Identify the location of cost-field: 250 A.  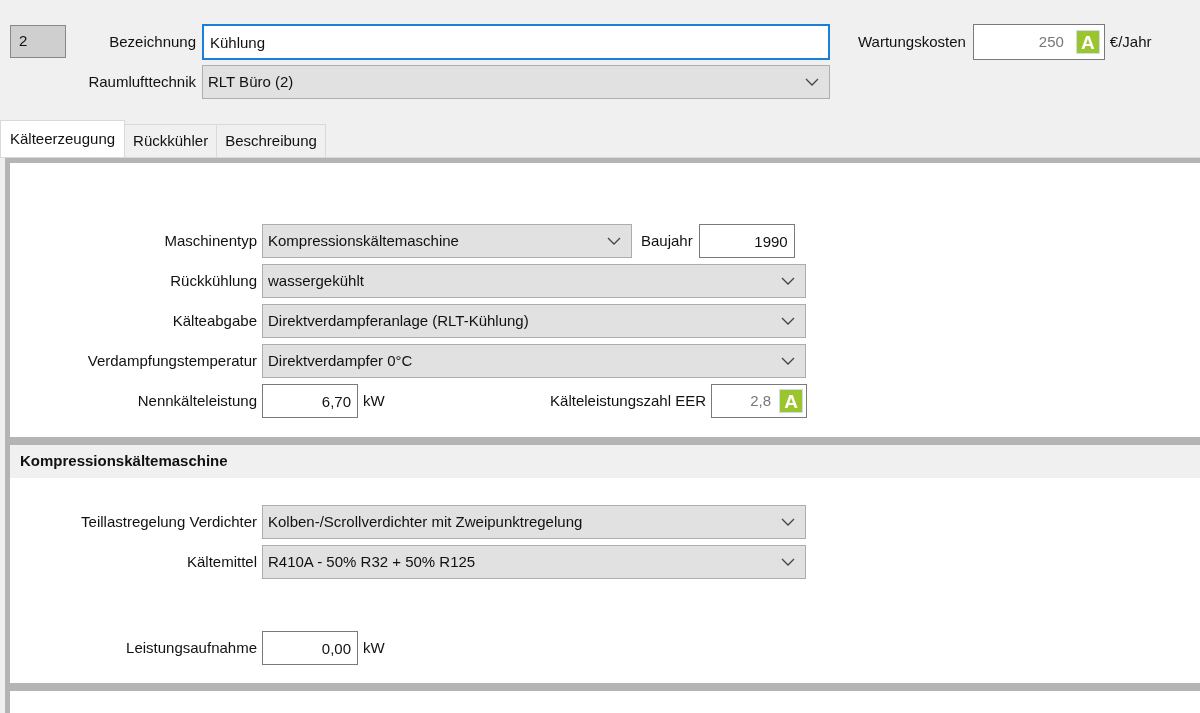
(1038, 42).